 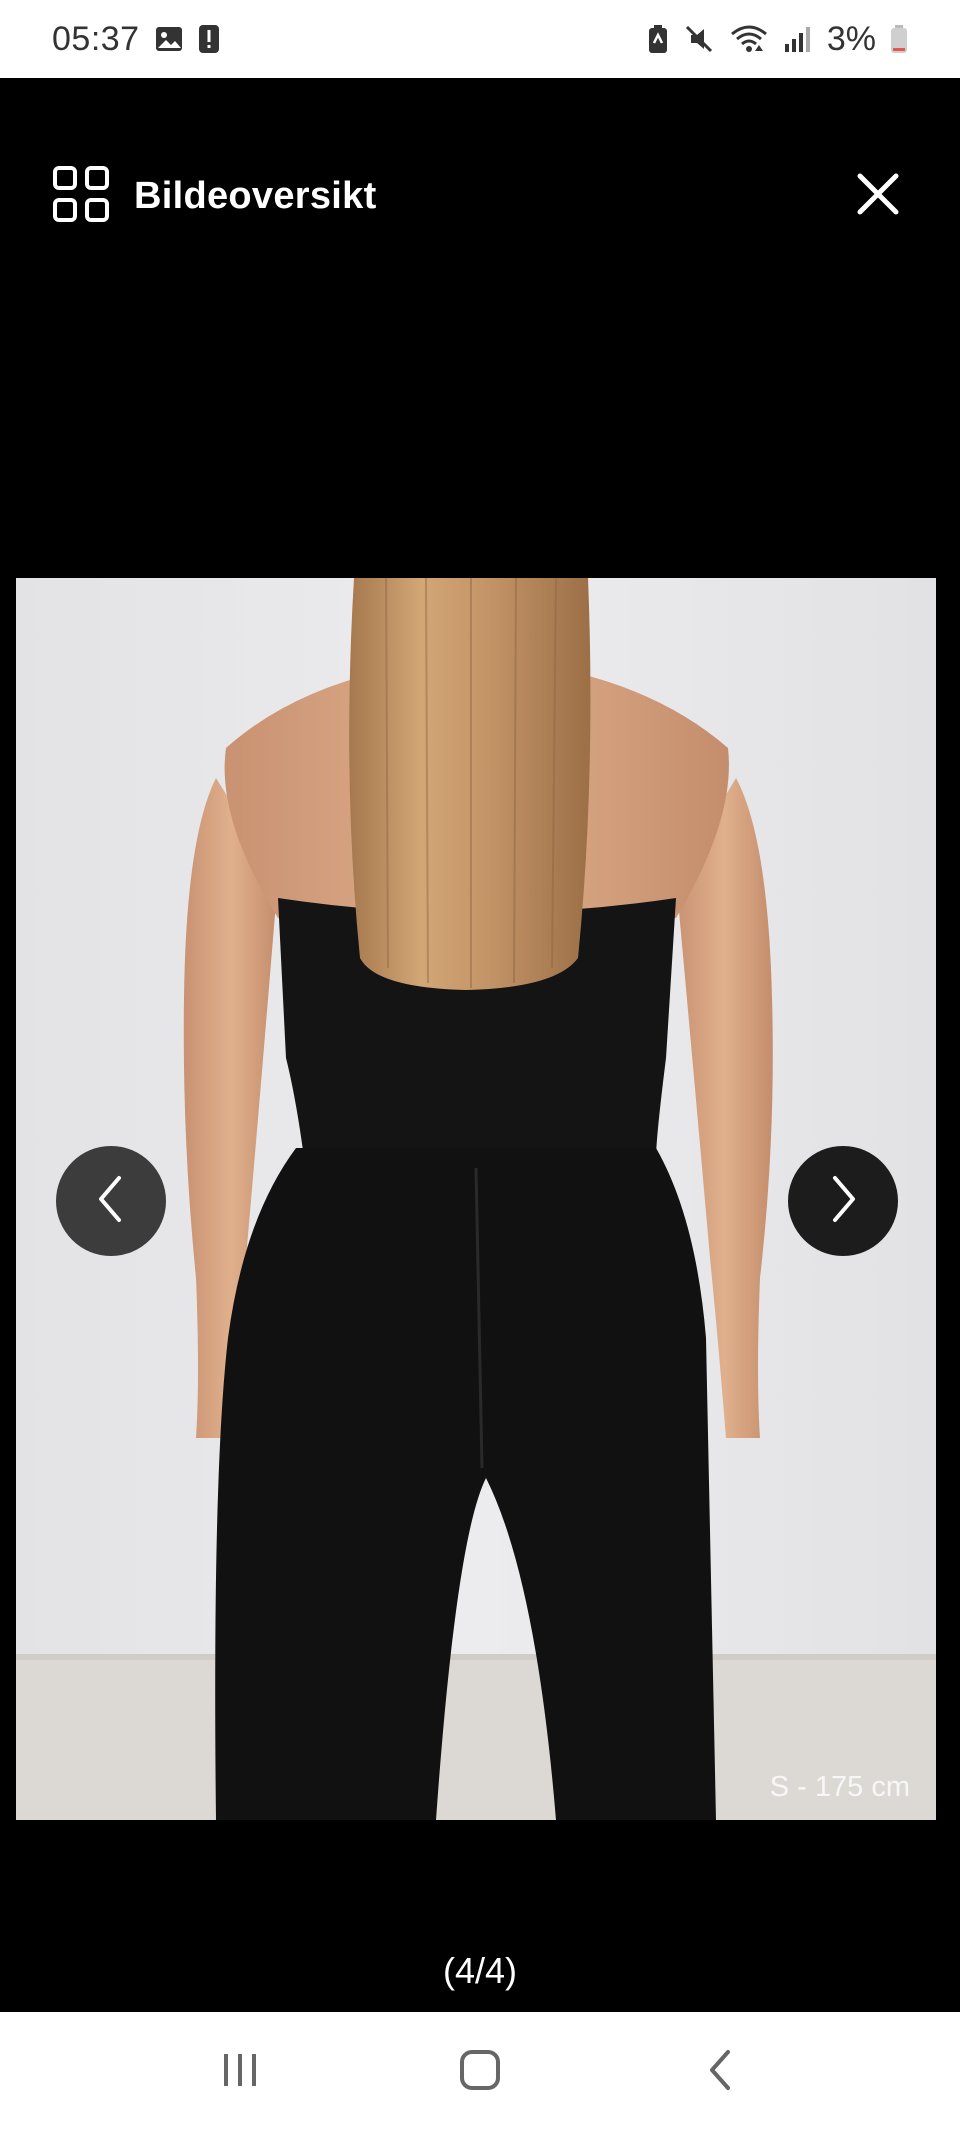 What do you see at coordinates (798, 39) in the screenshot?
I see `signal-icon` at bounding box center [798, 39].